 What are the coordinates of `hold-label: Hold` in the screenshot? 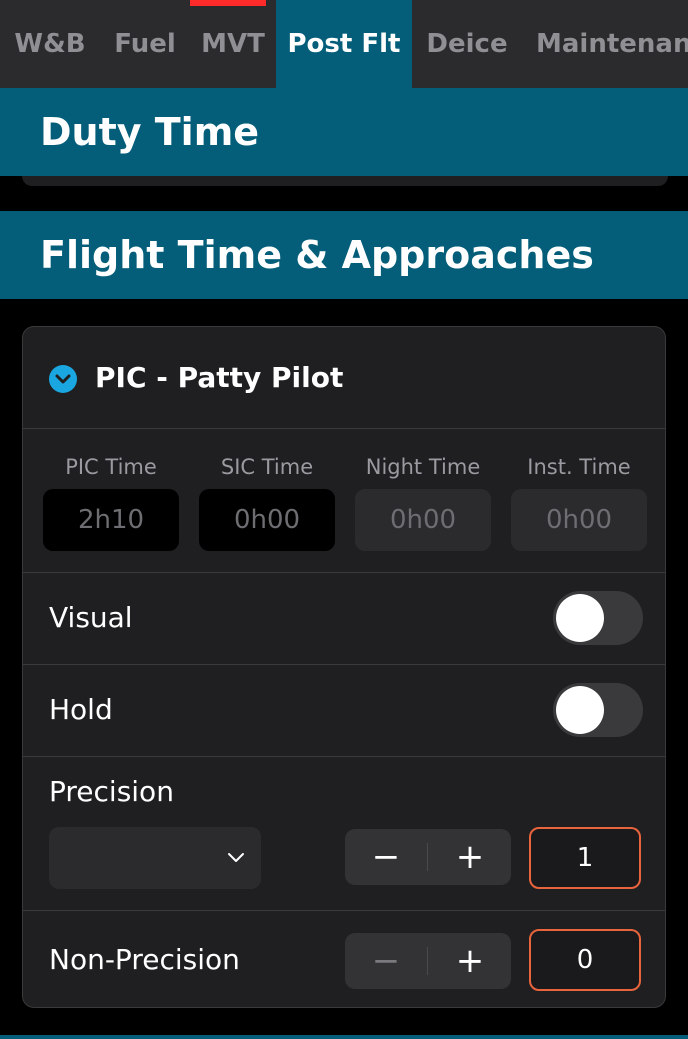 It's located at (81, 709).